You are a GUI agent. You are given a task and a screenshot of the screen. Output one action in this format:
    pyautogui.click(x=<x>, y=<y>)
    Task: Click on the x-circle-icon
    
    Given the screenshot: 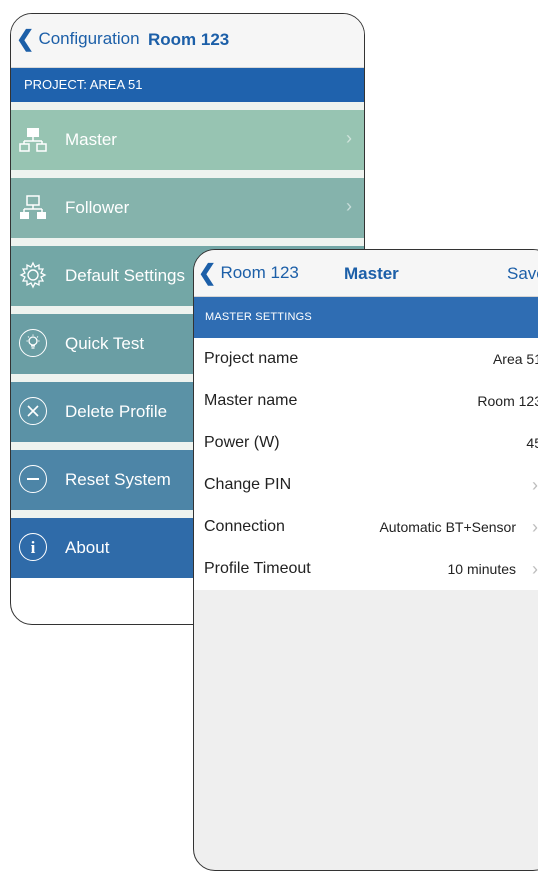 What is the action you would take?
    pyautogui.click(x=33, y=411)
    